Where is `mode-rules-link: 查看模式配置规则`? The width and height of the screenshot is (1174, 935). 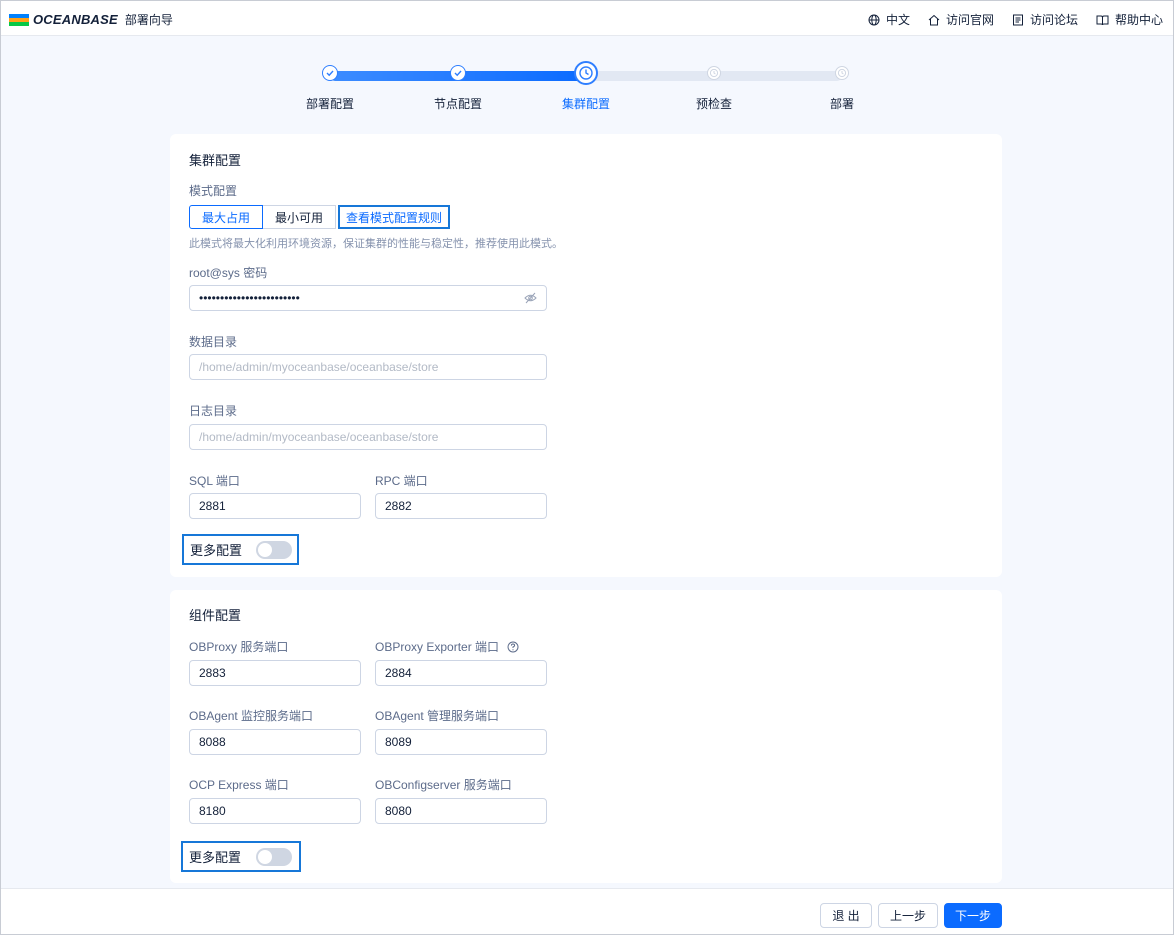 mode-rules-link: 查看模式配置规则 is located at coordinates (394, 217).